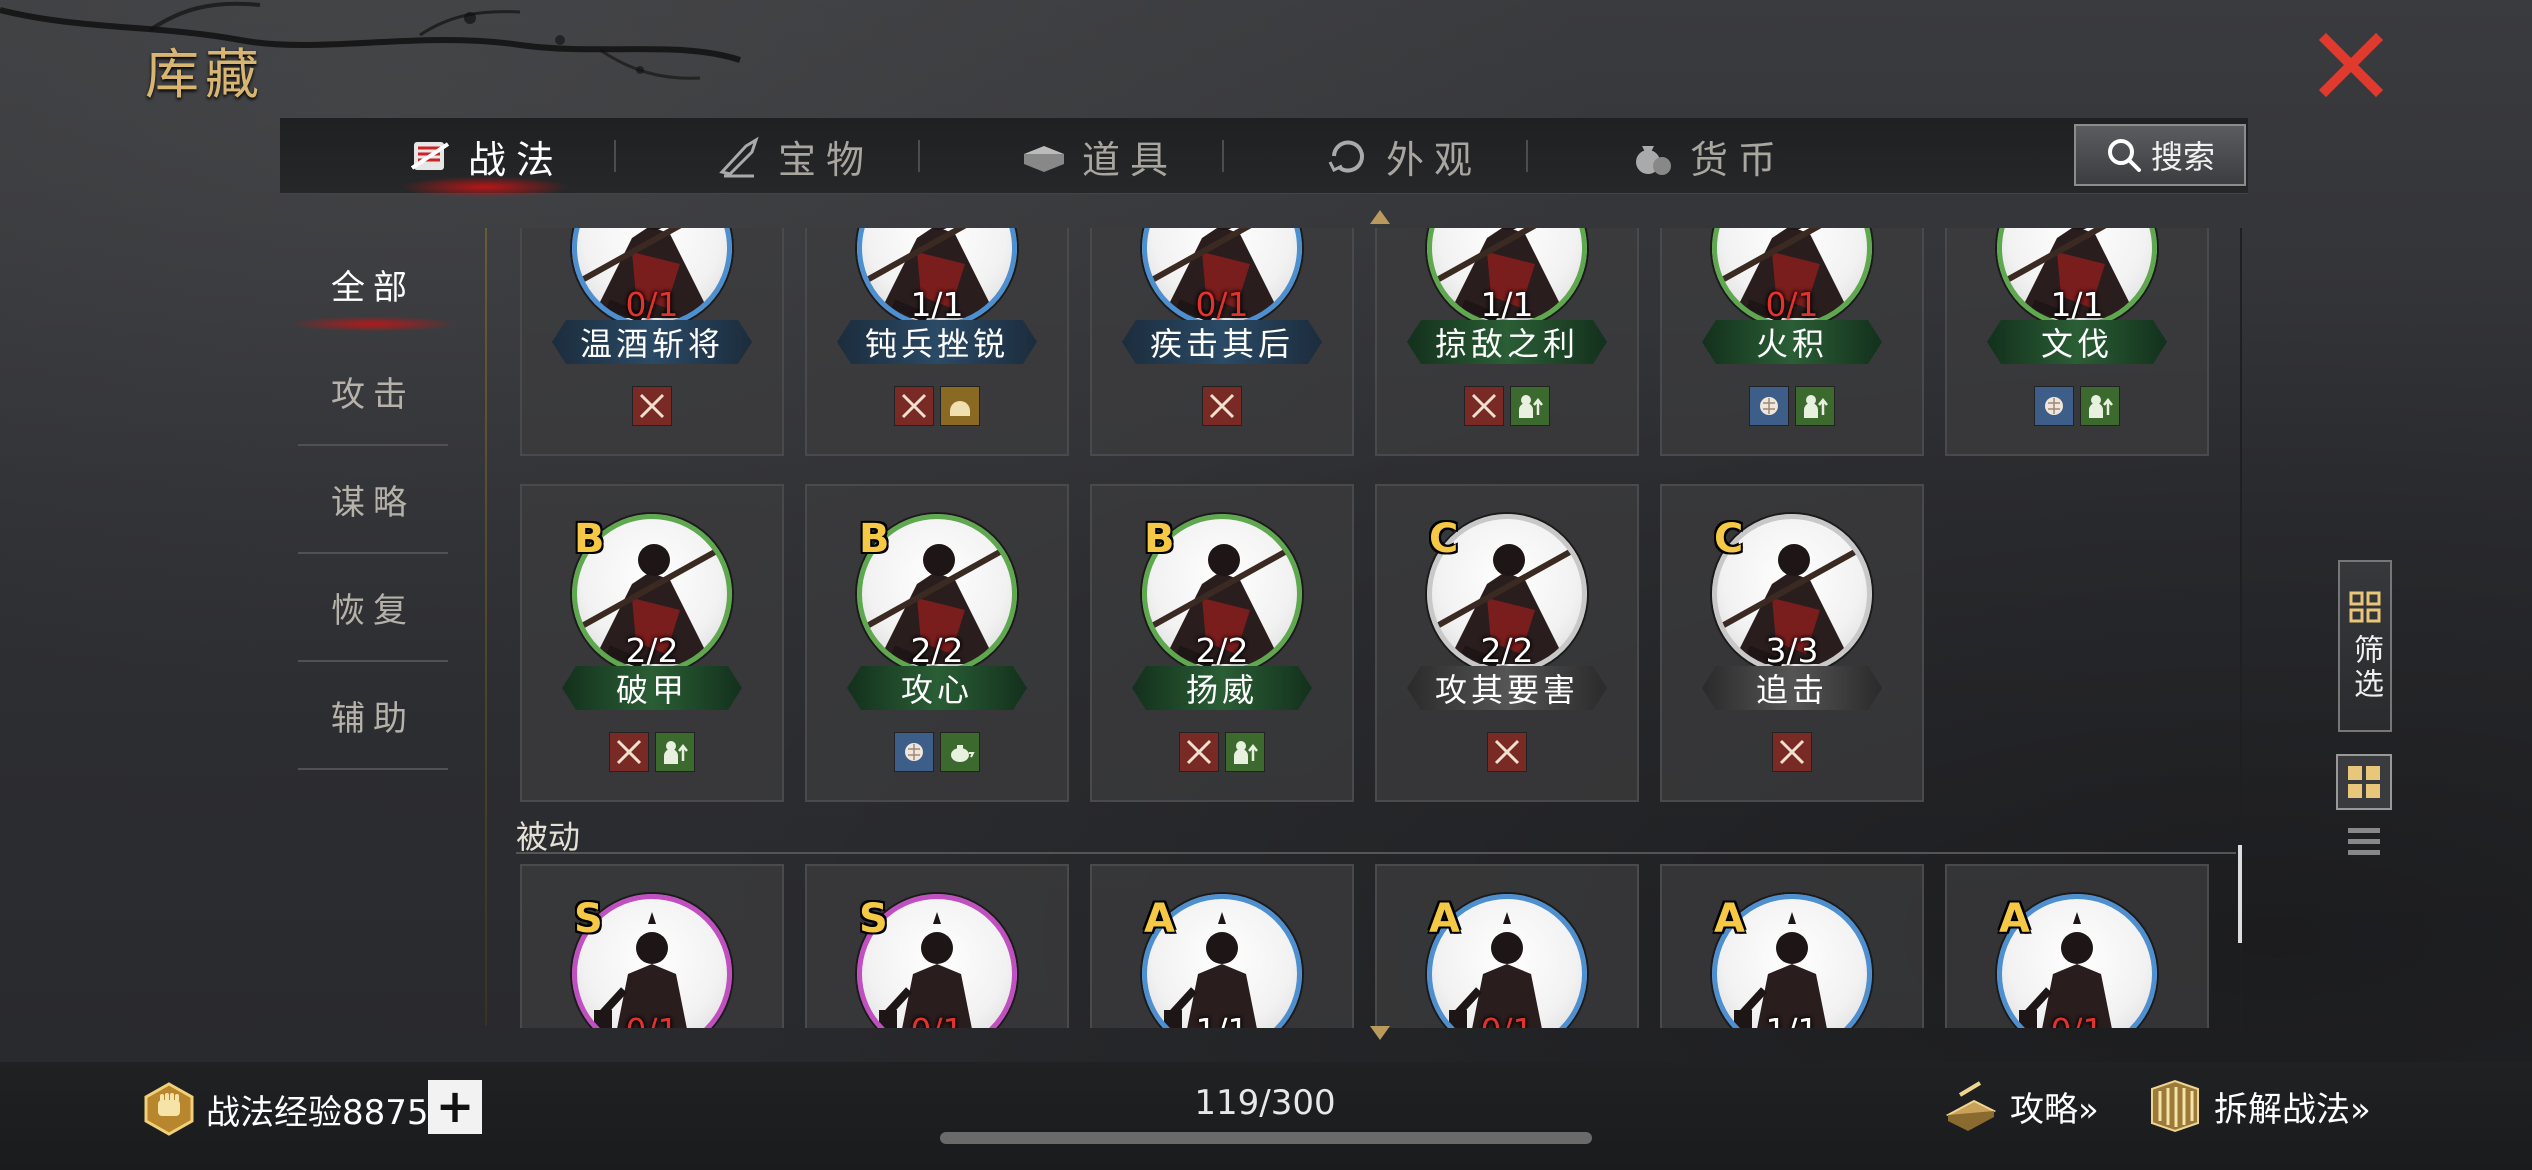 The image size is (2532, 1170). Describe the element at coordinates (2077, 304) in the screenshot. I see `owned-count: 1/1` at that location.